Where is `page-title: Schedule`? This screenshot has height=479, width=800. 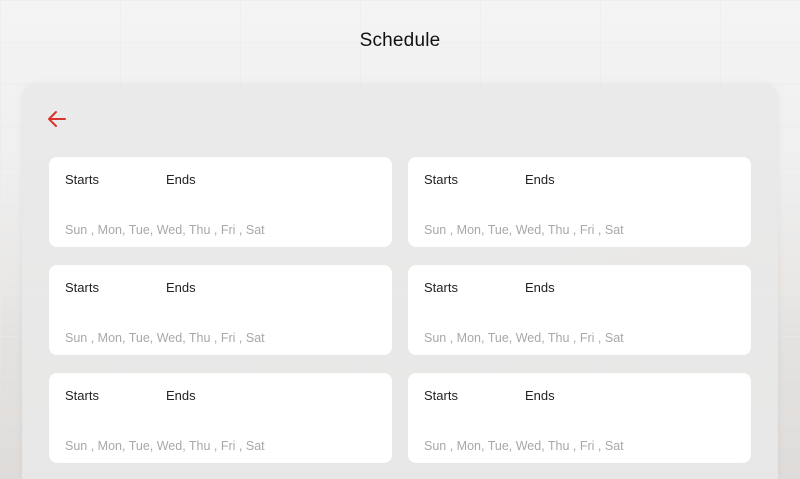 page-title: Schedule is located at coordinates (400, 40).